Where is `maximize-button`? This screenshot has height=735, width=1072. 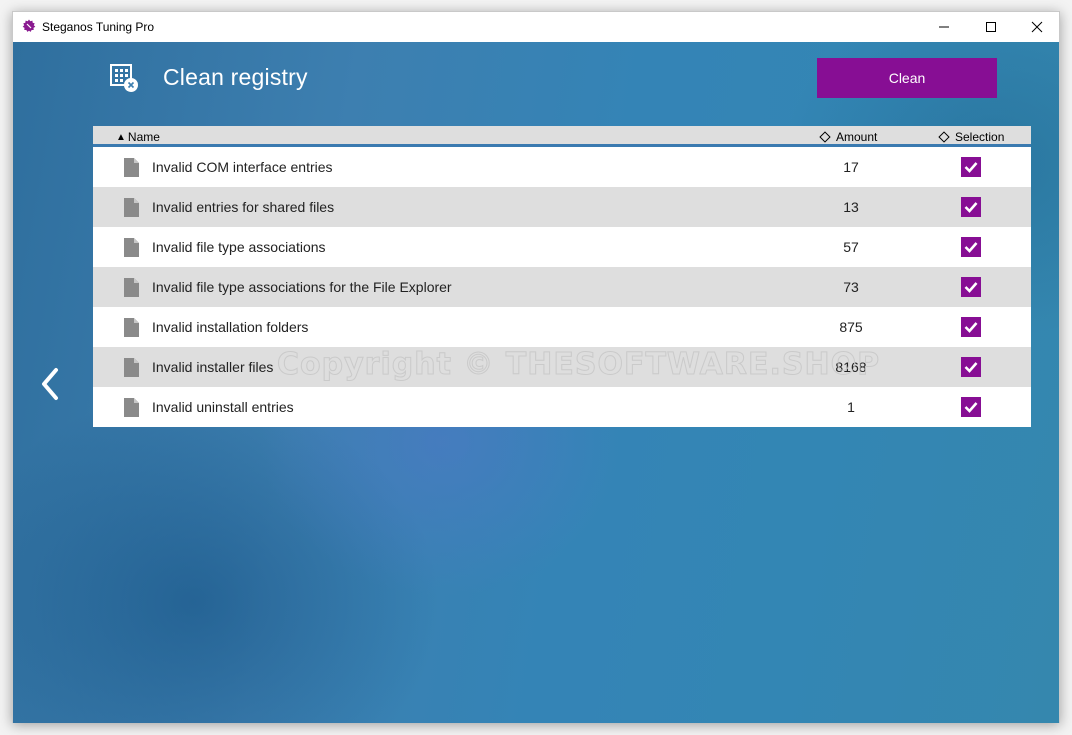
maximize-button is located at coordinates (991, 27).